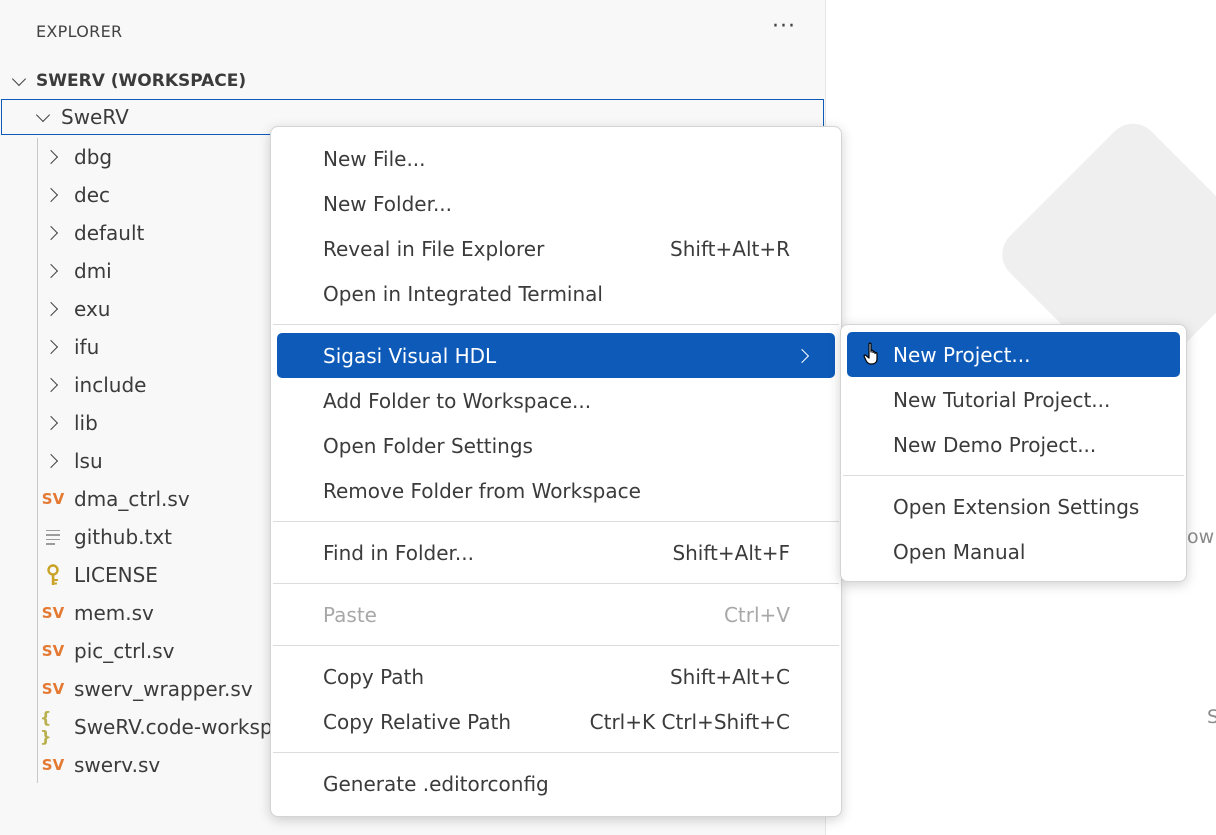 The image size is (1216, 835). What do you see at coordinates (756, 614) in the screenshot?
I see `menu-item-shortcut: Ctrl+V` at bounding box center [756, 614].